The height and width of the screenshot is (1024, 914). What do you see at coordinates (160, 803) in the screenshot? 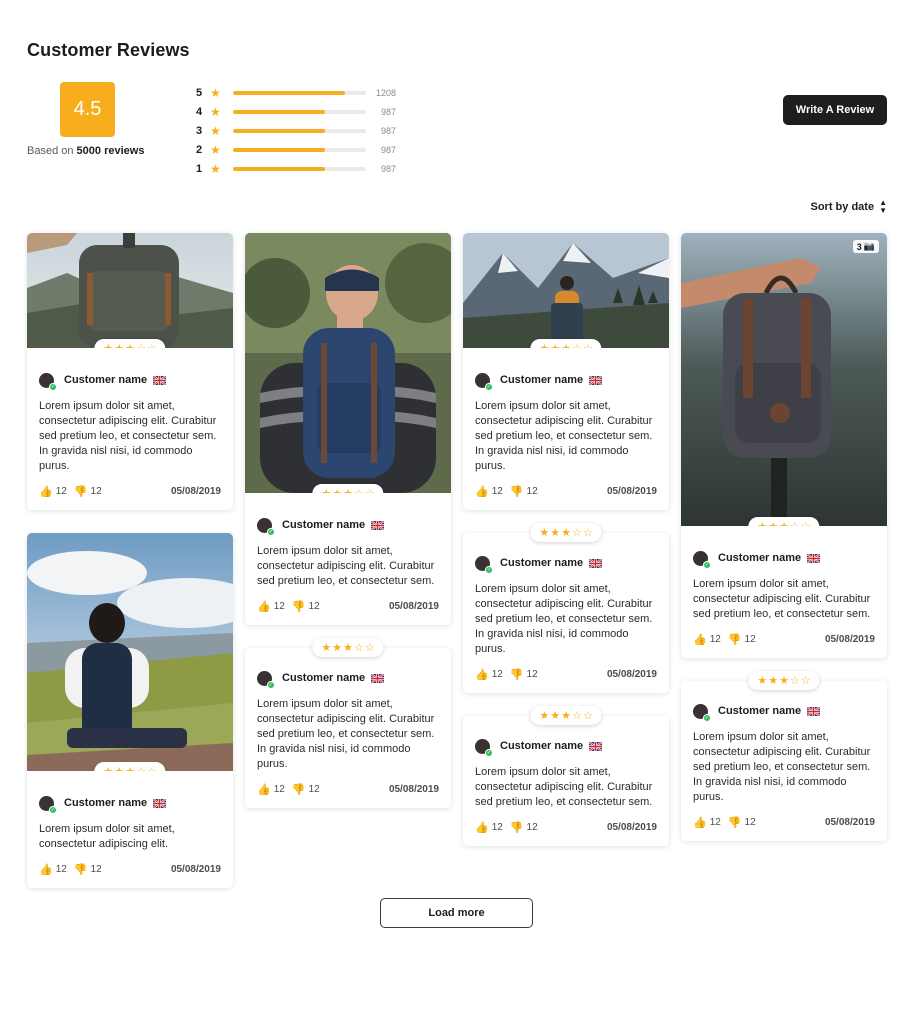
I see `uk-flag-icon` at bounding box center [160, 803].